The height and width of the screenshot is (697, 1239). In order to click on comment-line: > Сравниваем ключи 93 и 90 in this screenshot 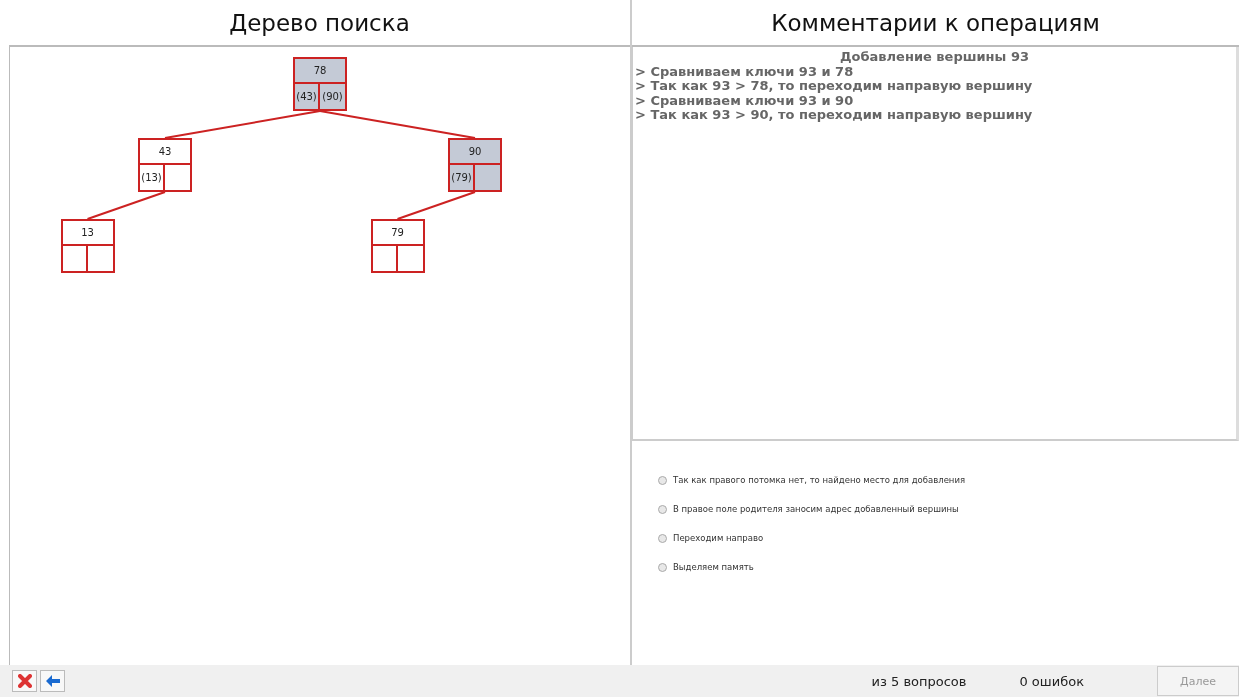, I will do `click(744, 100)`.